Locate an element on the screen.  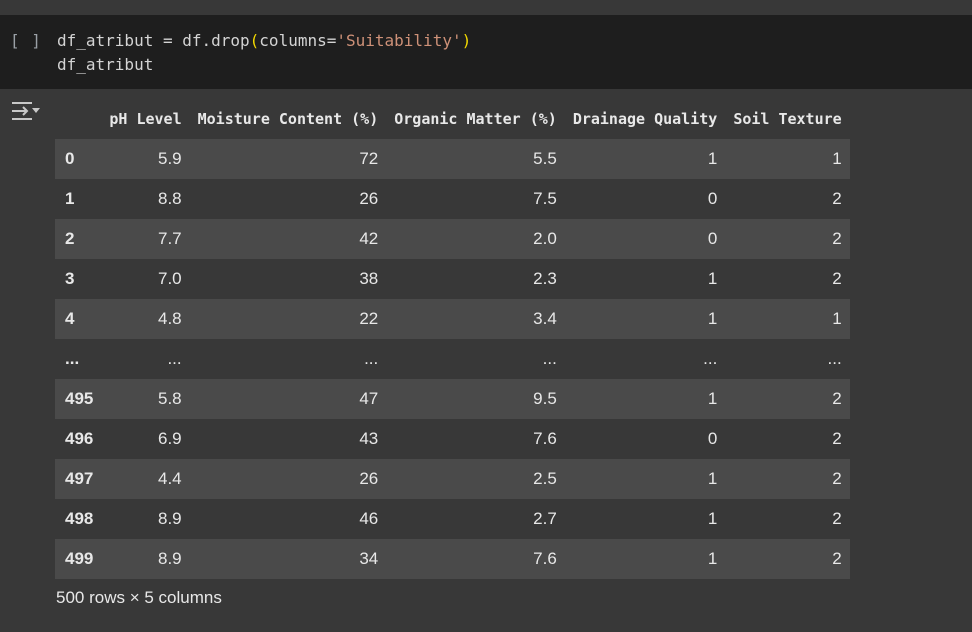
table-cell: 5.9 is located at coordinates (145, 159).